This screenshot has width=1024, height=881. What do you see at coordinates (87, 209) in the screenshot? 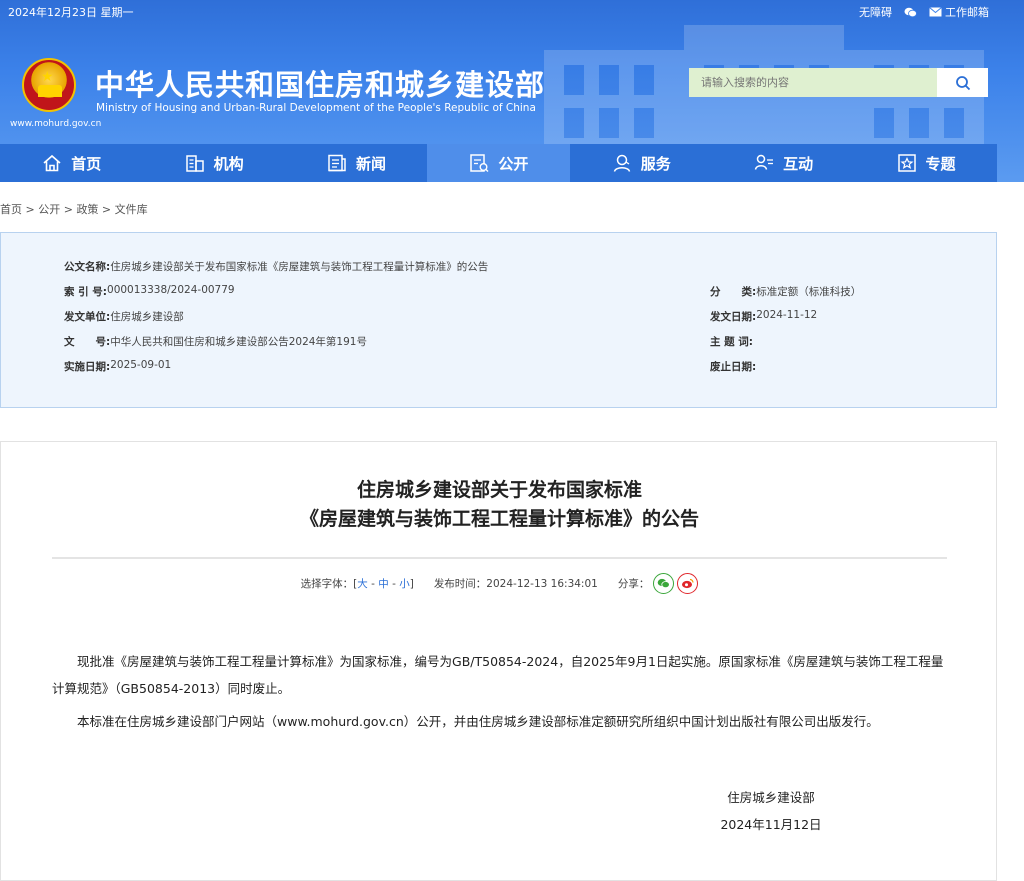
I see `breadcrumb-policy: 政策` at bounding box center [87, 209].